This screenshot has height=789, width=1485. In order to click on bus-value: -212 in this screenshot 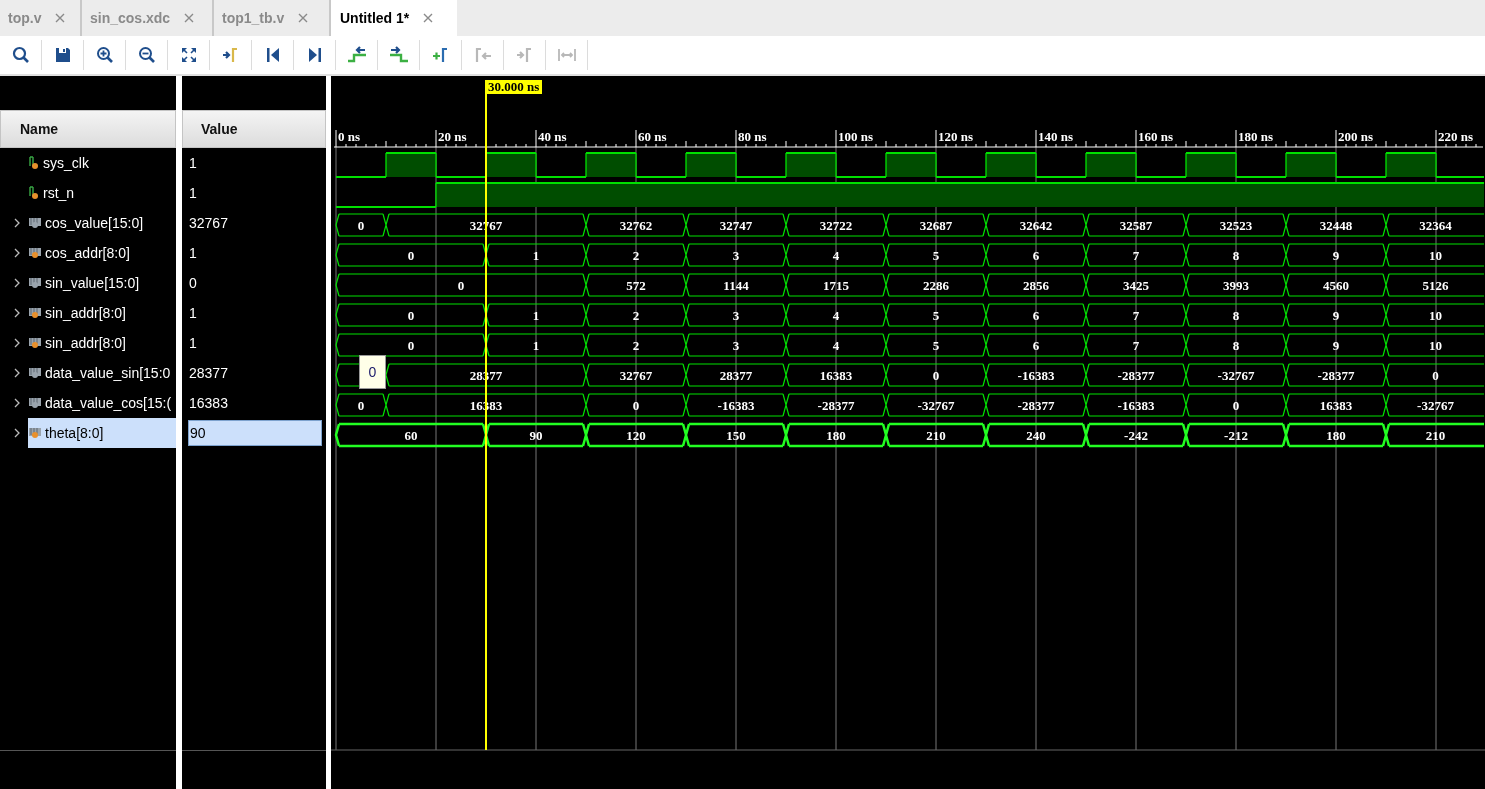, I will do `click(1236, 435)`.